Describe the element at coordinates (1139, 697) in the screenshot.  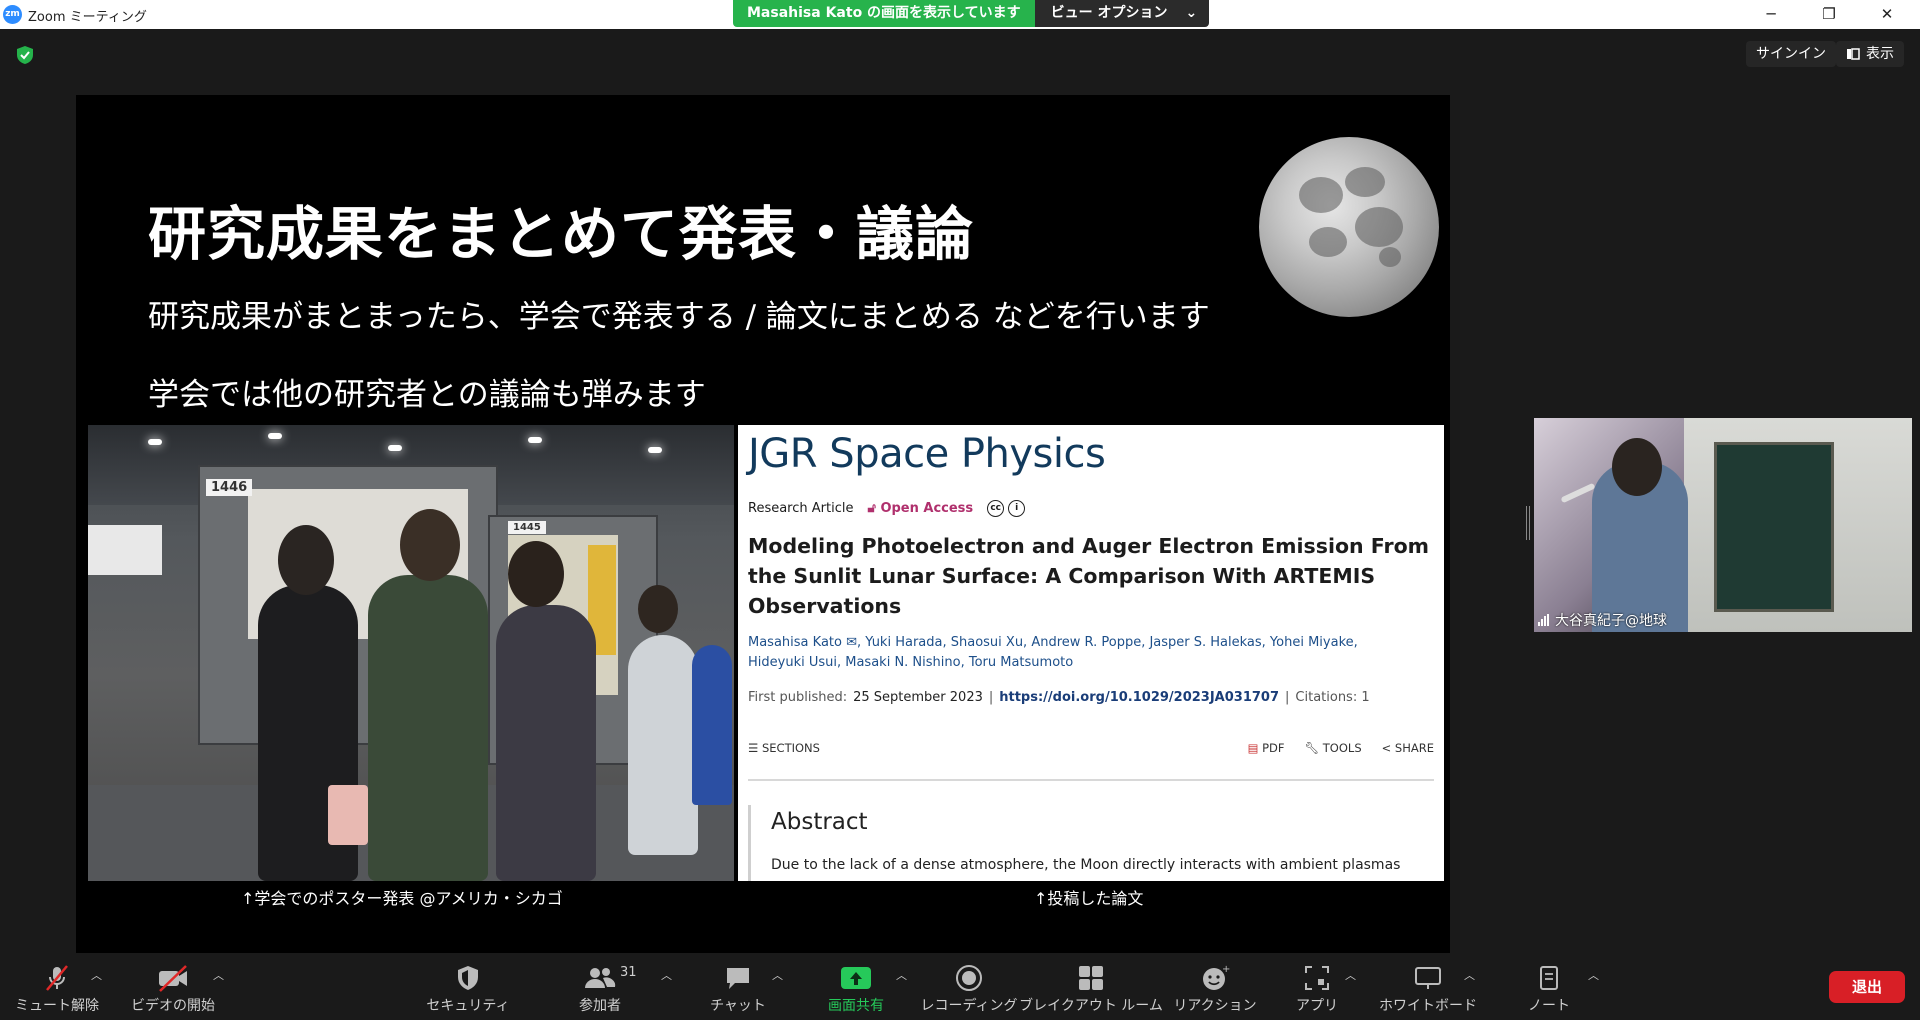
I see `doi-link: https://doi.org/10.1029/2023JA031707` at that location.